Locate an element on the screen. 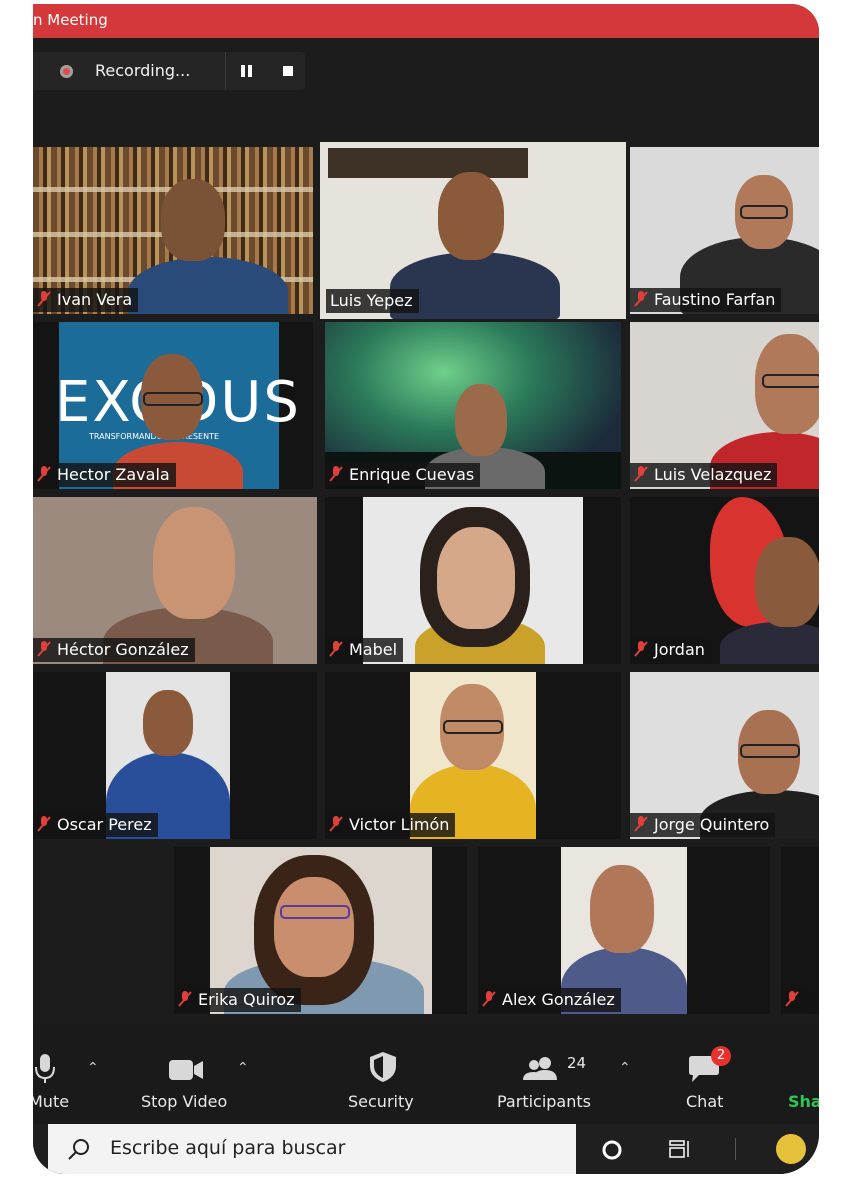 The height and width of the screenshot is (1180, 842). participant-name-label: Hector Zavala is located at coordinates (104, 475).